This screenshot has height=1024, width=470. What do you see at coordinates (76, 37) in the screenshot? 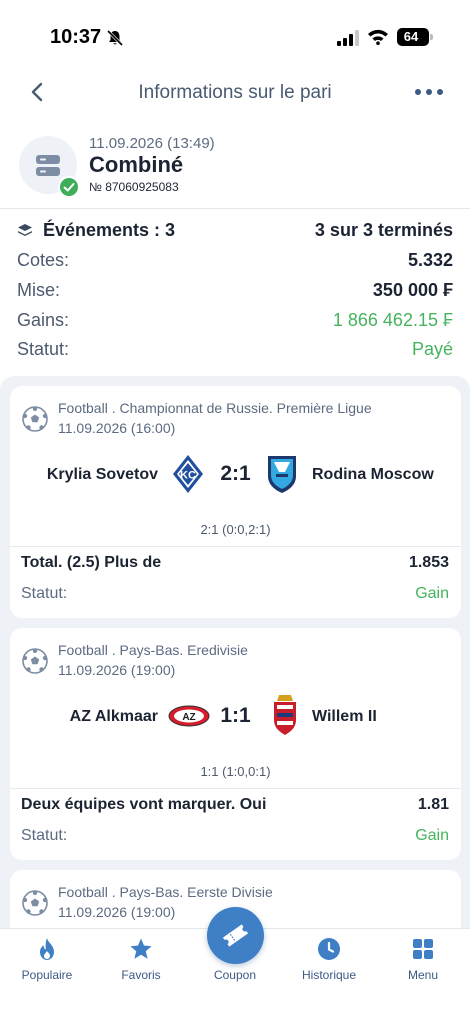
I see `status-time: 10:37` at bounding box center [76, 37].